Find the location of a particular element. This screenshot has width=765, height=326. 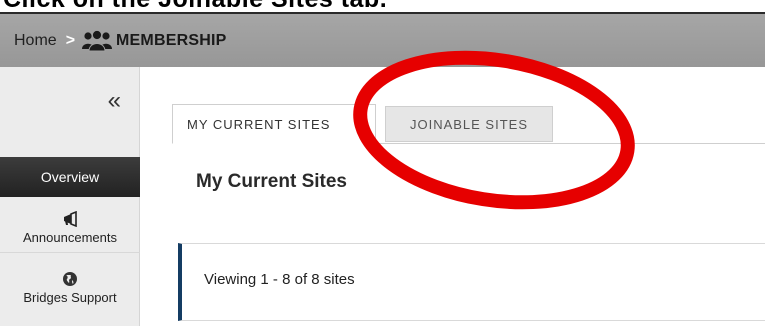

tab-label: JOINABLE SITES is located at coordinates (469, 124).